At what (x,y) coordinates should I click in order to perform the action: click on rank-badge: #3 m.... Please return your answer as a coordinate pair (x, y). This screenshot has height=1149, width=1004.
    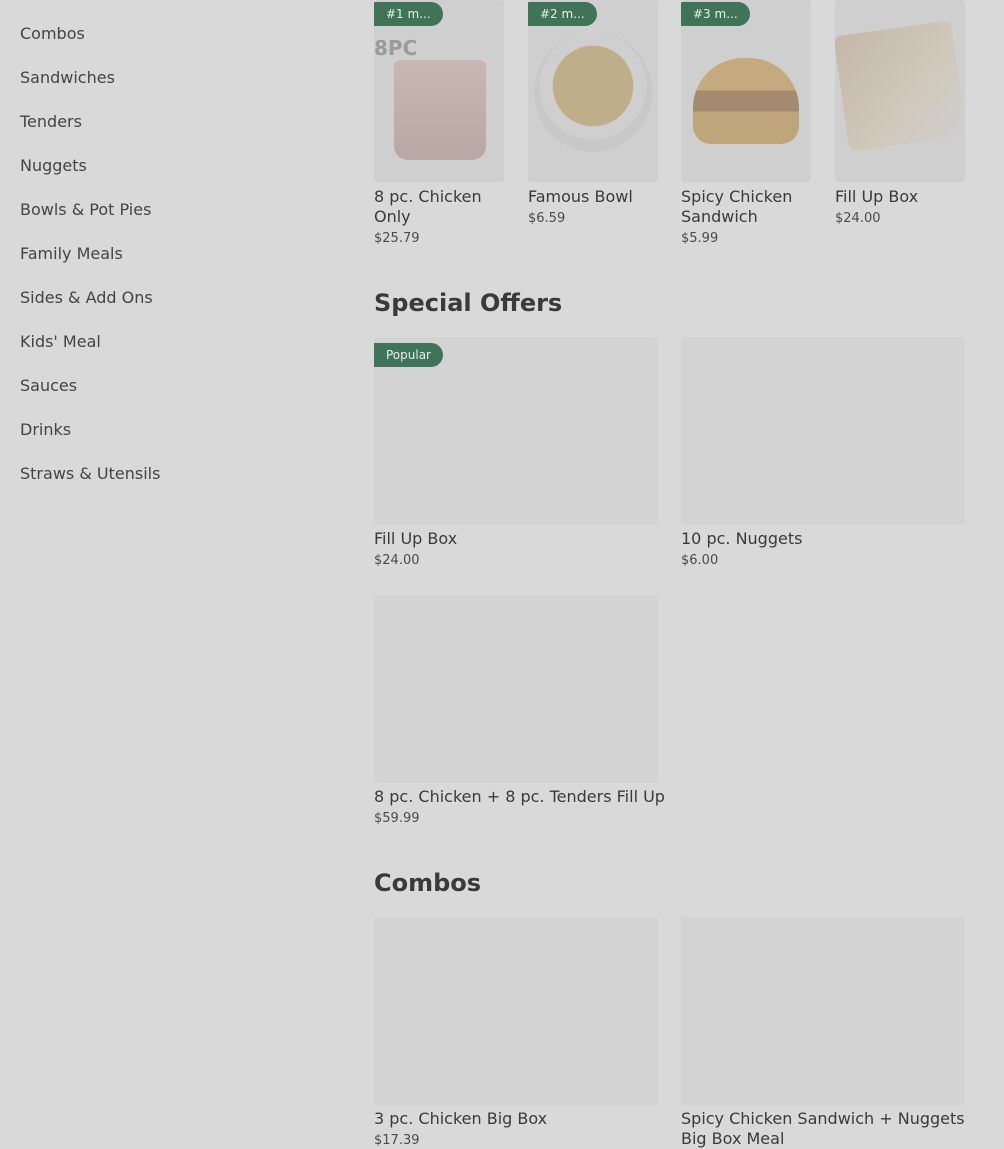
    Looking at the image, I should click on (715, 14).